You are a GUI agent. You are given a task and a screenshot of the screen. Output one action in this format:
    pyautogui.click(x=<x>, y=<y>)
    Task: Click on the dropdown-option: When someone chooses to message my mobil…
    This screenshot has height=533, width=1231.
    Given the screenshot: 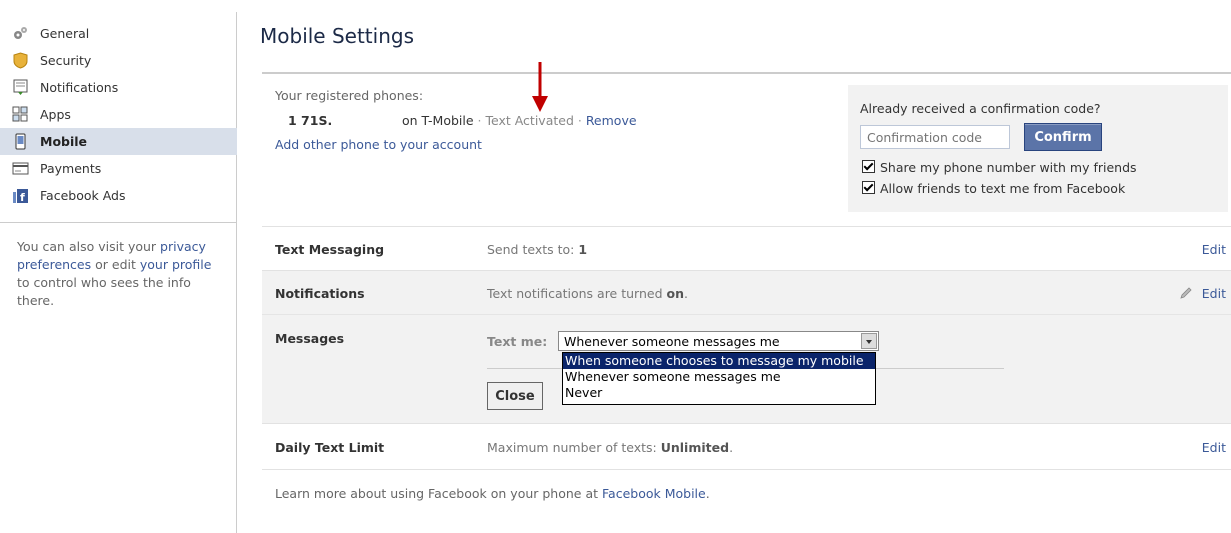 What is the action you would take?
    pyautogui.click(x=719, y=361)
    